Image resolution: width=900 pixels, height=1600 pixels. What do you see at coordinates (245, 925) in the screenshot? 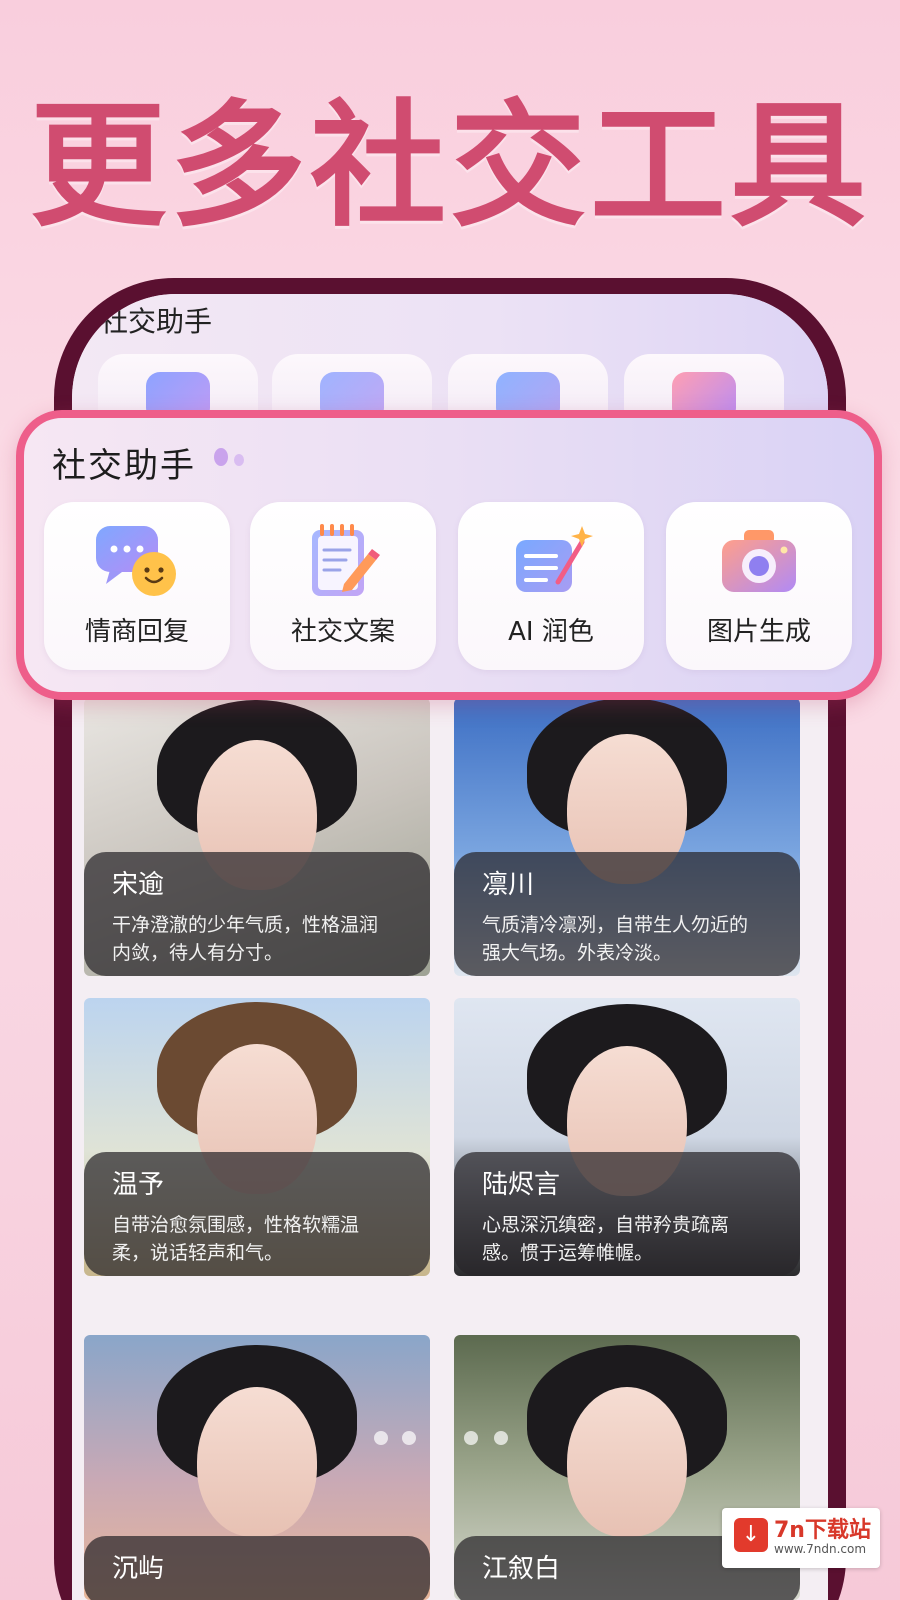
I see `character-desc-line1: 干净澄澈的少年气质，性格温润` at bounding box center [245, 925].